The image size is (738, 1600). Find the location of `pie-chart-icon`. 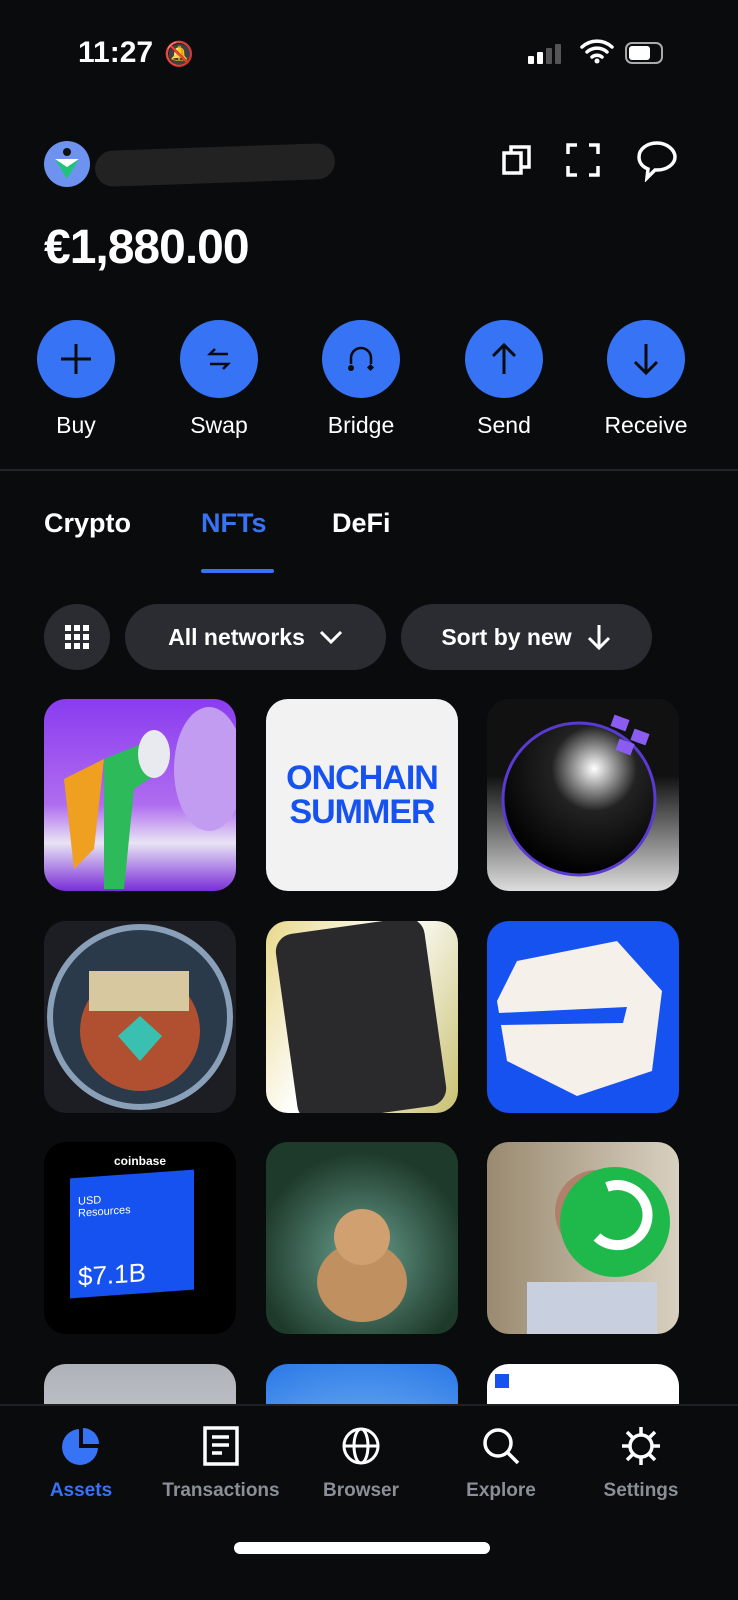

pie-chart-icon is located at coordinates (80, 1446).